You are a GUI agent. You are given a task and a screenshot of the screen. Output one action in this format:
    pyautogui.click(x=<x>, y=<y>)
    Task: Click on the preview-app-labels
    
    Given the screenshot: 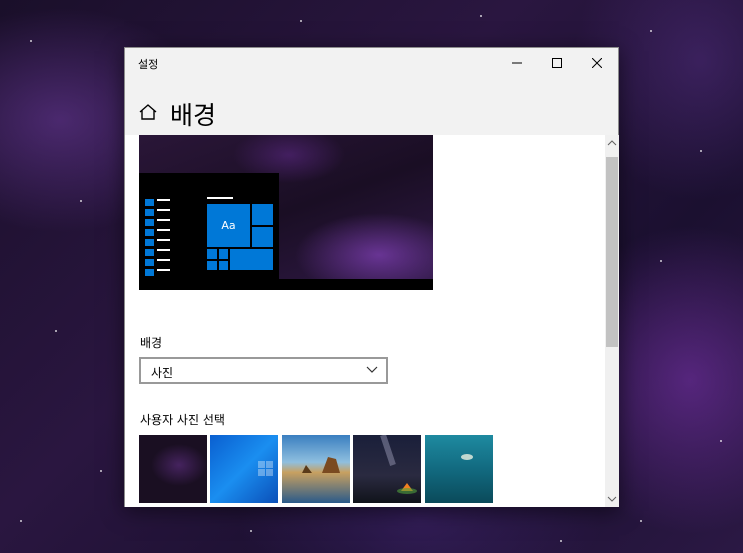 What is the action you would take?
    pyautogui.click(x=163, y=239)
    